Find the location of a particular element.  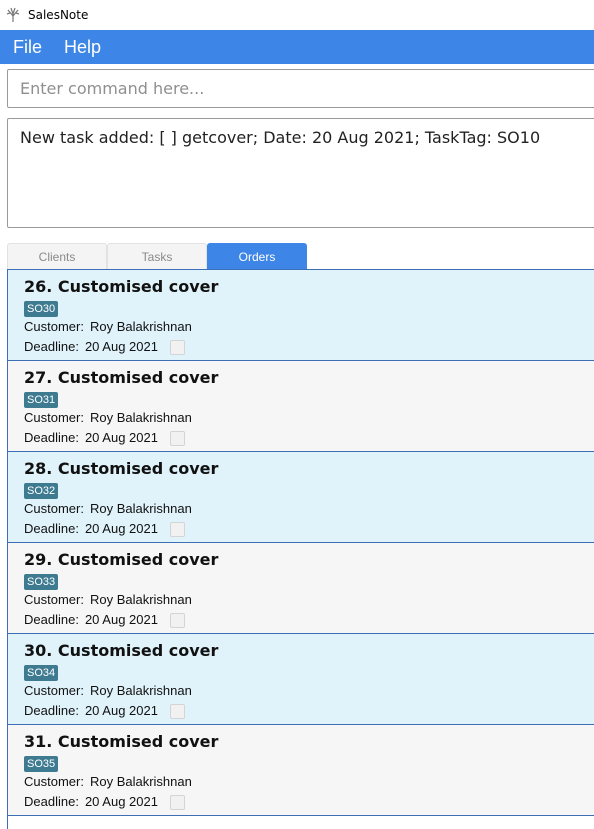

order-title: 28. Customised cover is located at coordinates (121, 468).